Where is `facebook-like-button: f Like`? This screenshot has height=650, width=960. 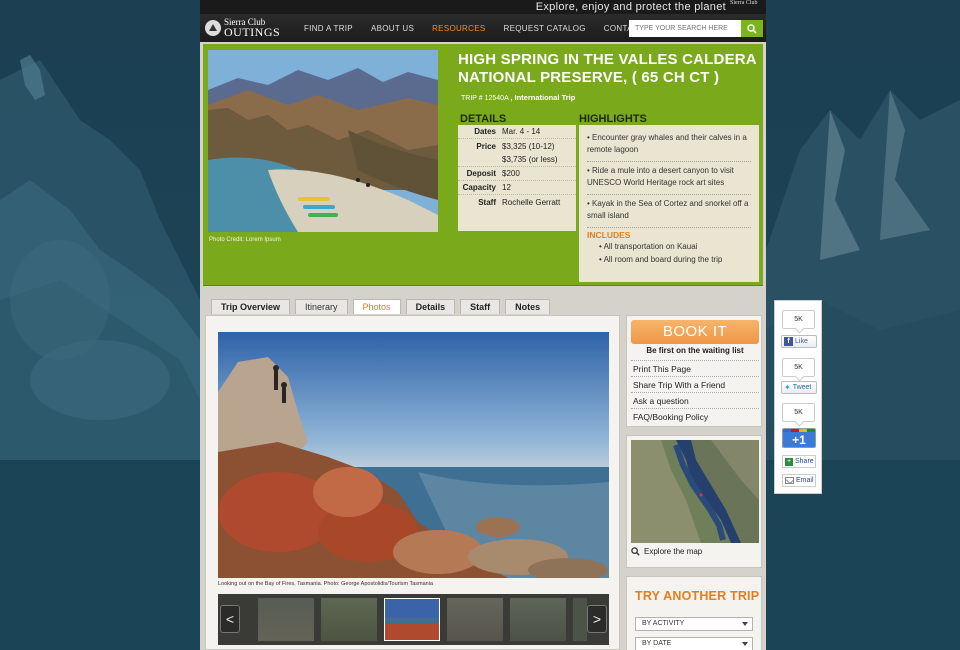 facebook-like-button: f Like is located at coordinates (799, 341).